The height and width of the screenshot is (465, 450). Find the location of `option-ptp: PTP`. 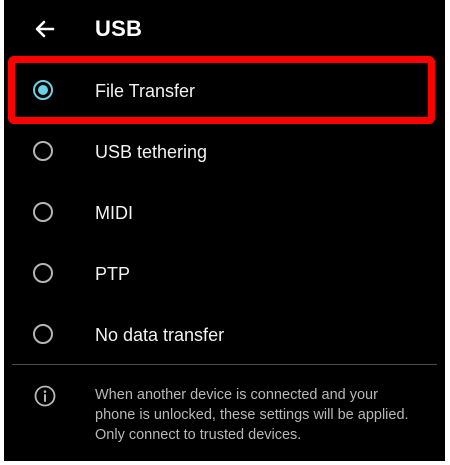

option-ptp: PTP is located at coordinates (224, 273).